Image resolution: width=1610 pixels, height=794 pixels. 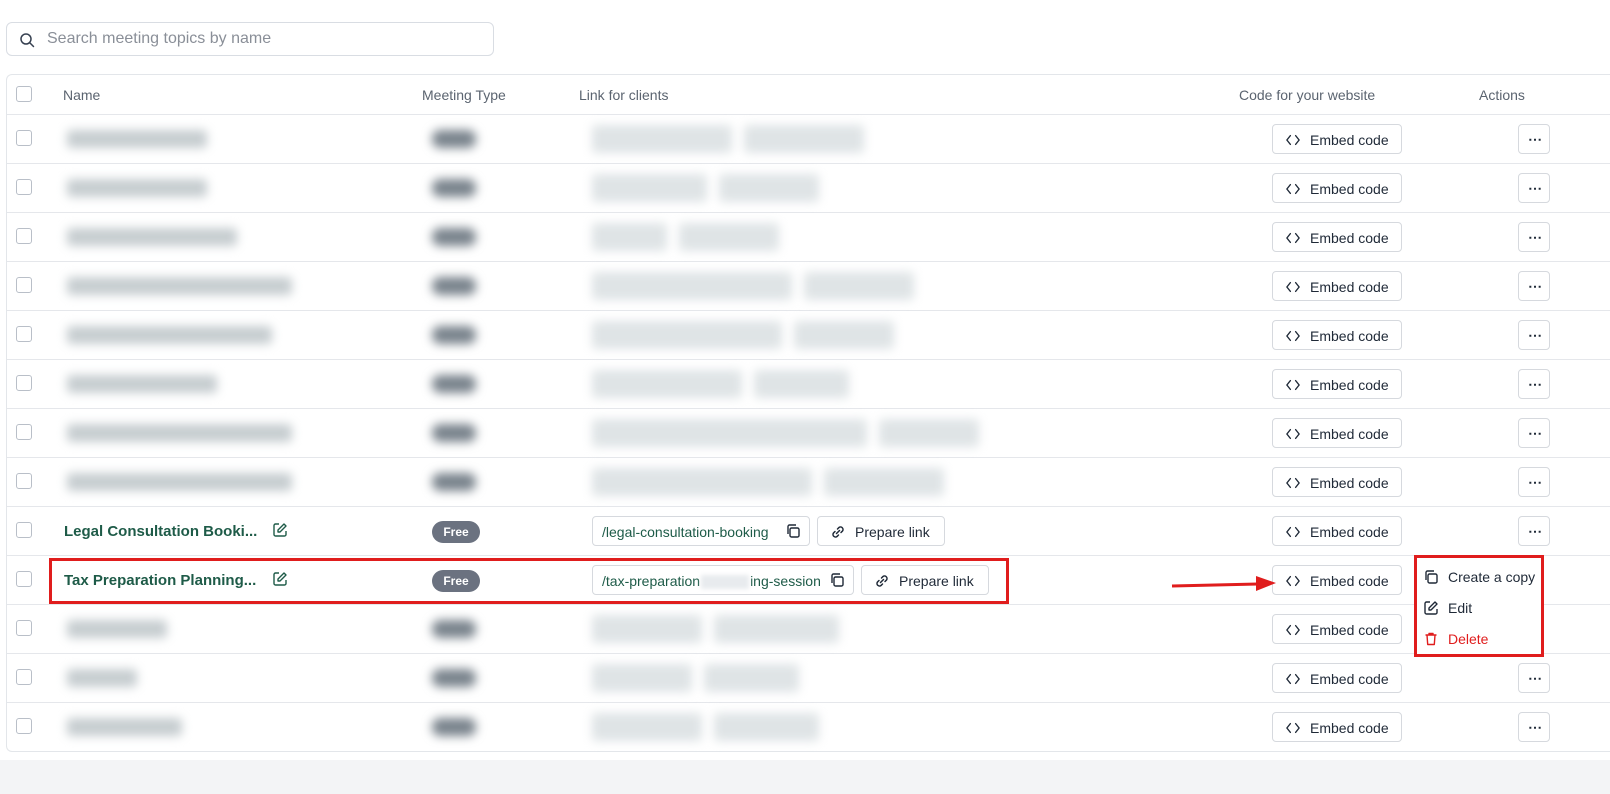 What do you see at coordinates (1483, 639) in the screenshot?
I see `menu-item-delete: Delete` at bounding box center [1483, 639].